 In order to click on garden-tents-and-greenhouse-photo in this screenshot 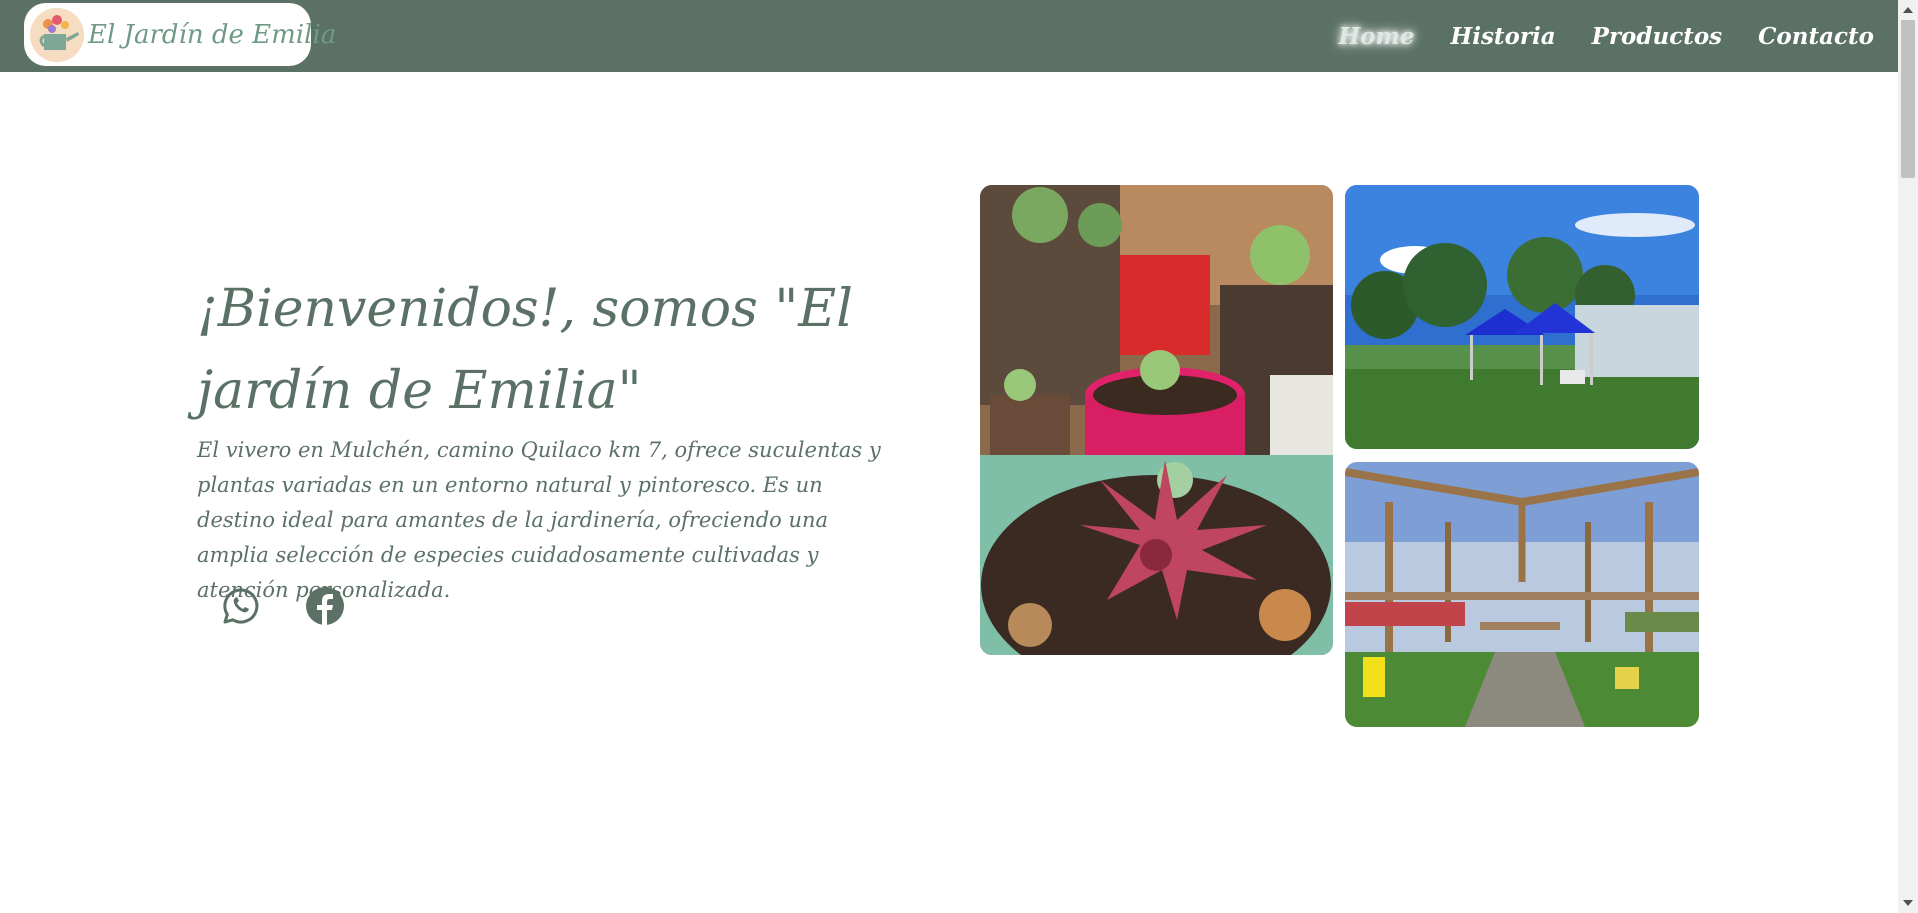, I will do `click(1522, 317)`.